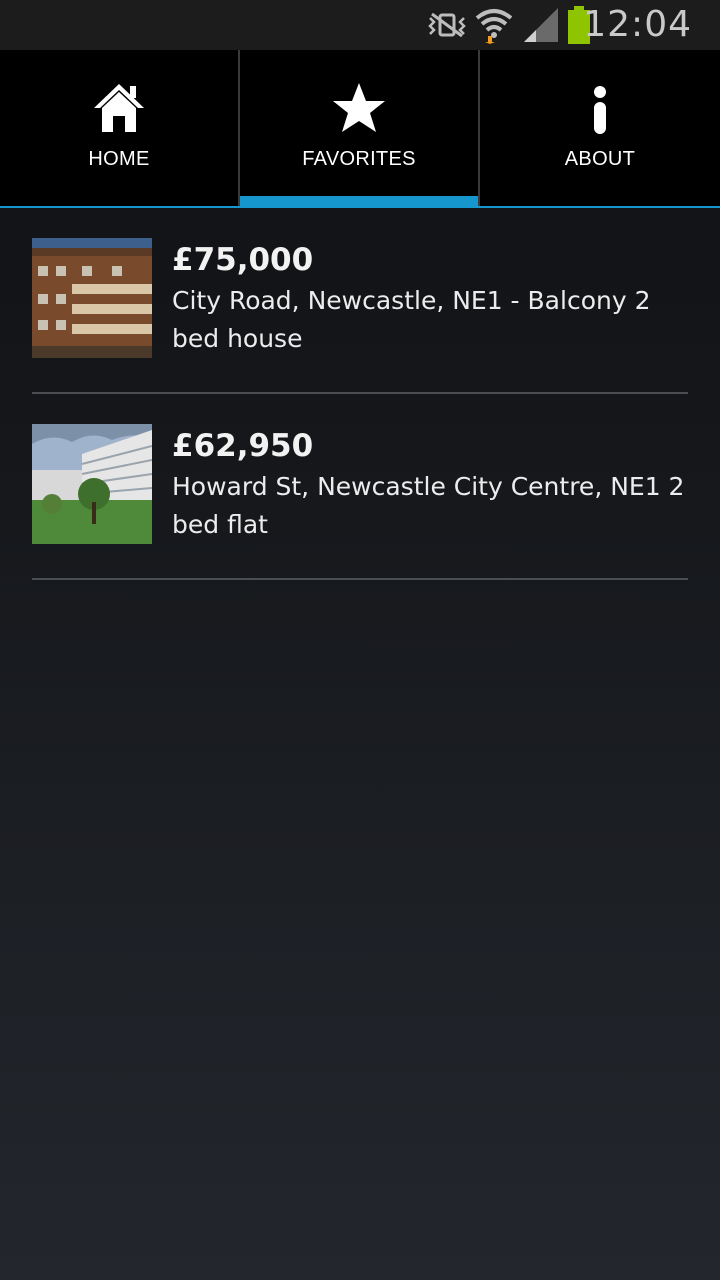 Image resolution: width=720 pixels, height=1280 pixels. Describe the element at coordinates (243, 446) in the screenshot. I see `listing-price: £62,950` at that location.